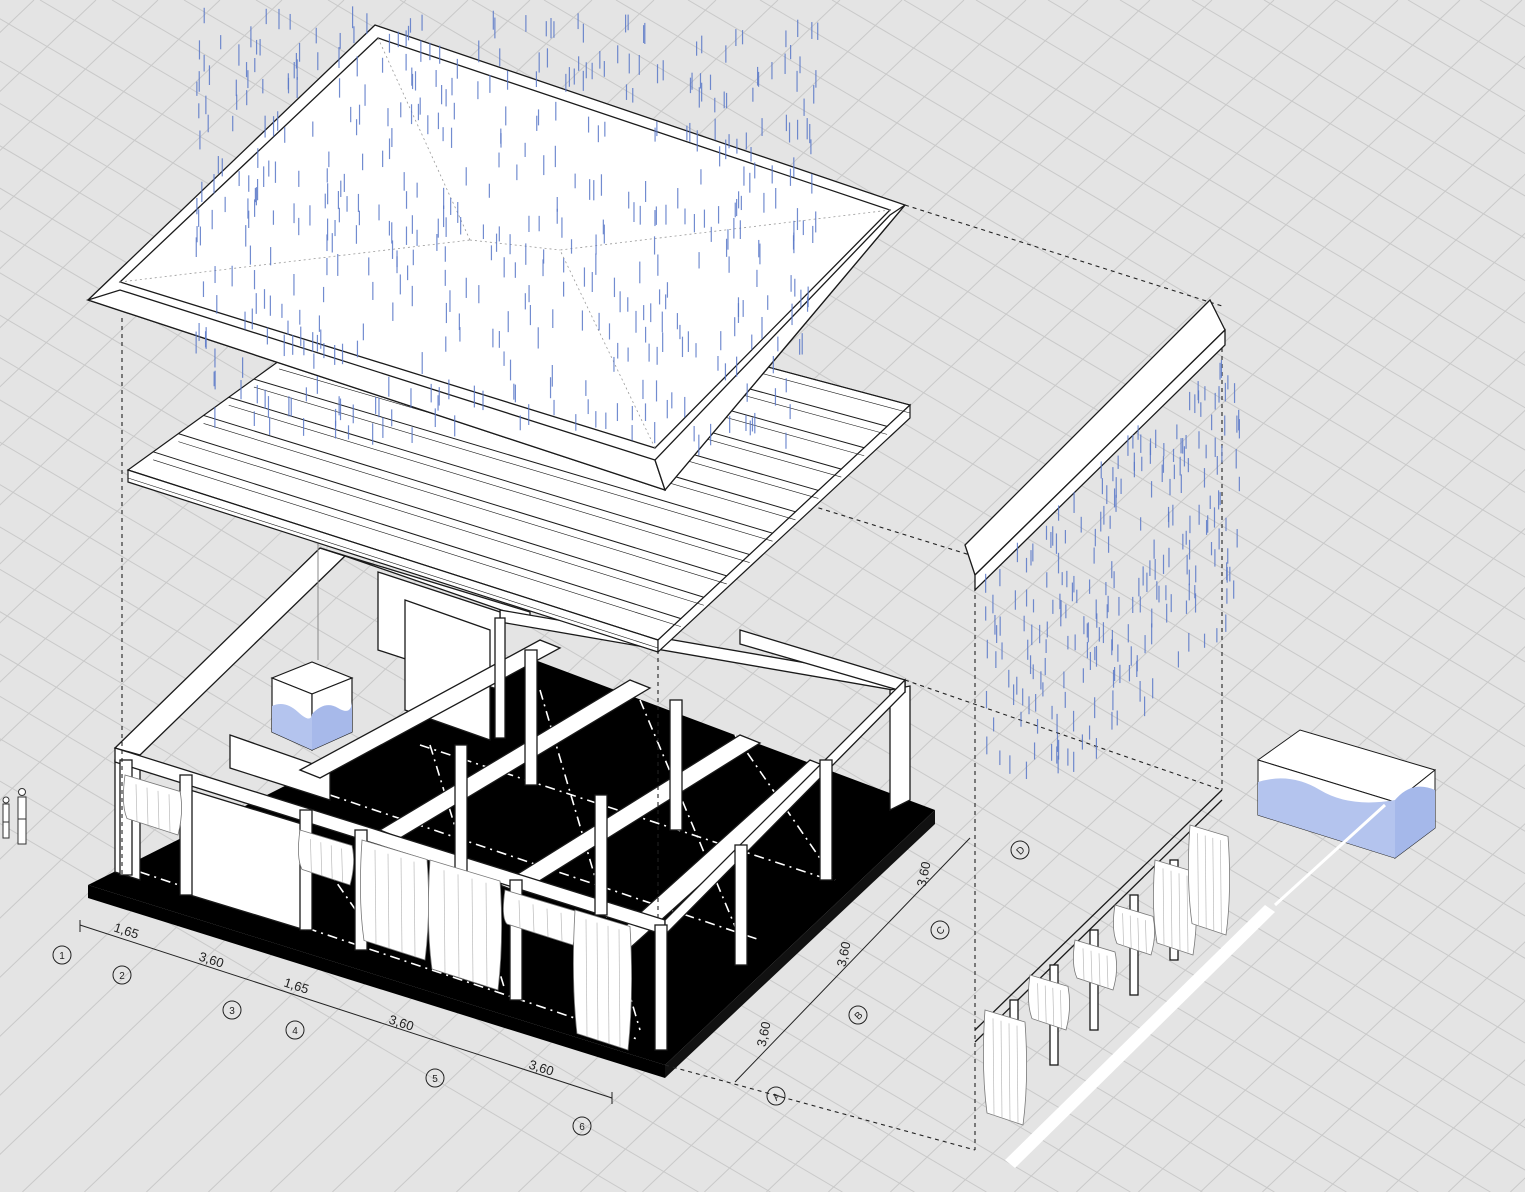  What do you see at coordinates (14, 816) in the screenshot?
I see `human-scale-figures` at bounding box center [14, 816].